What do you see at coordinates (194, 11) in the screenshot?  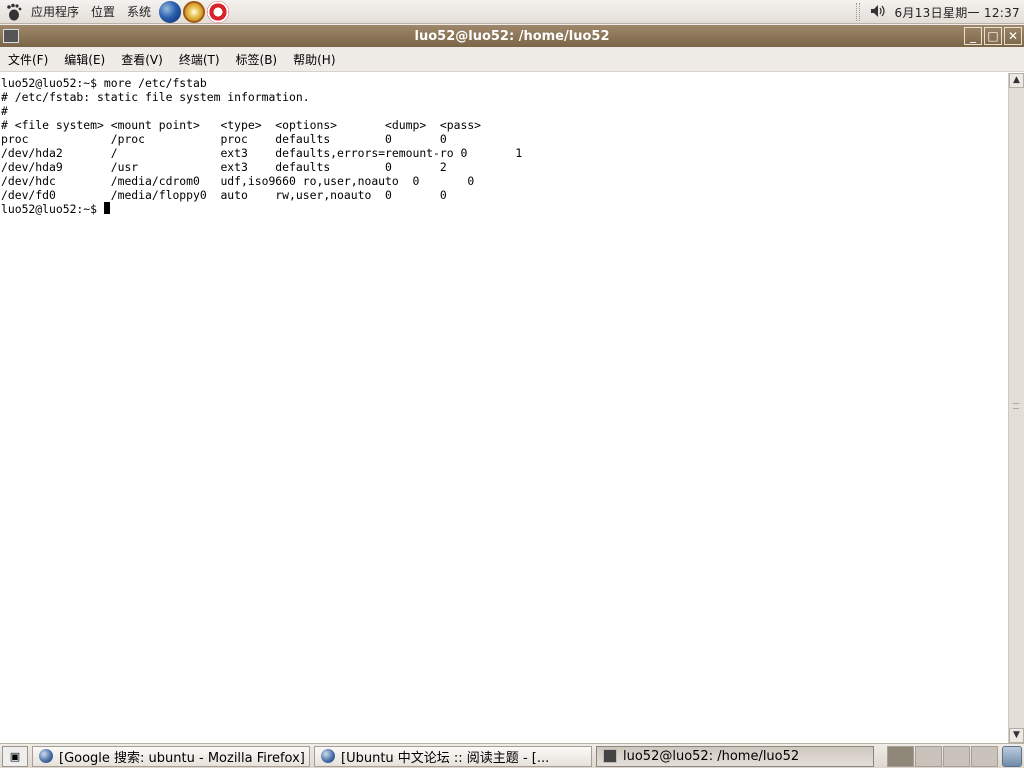 I see `evolution-launcher-icon` at bounding box center [194, 11].